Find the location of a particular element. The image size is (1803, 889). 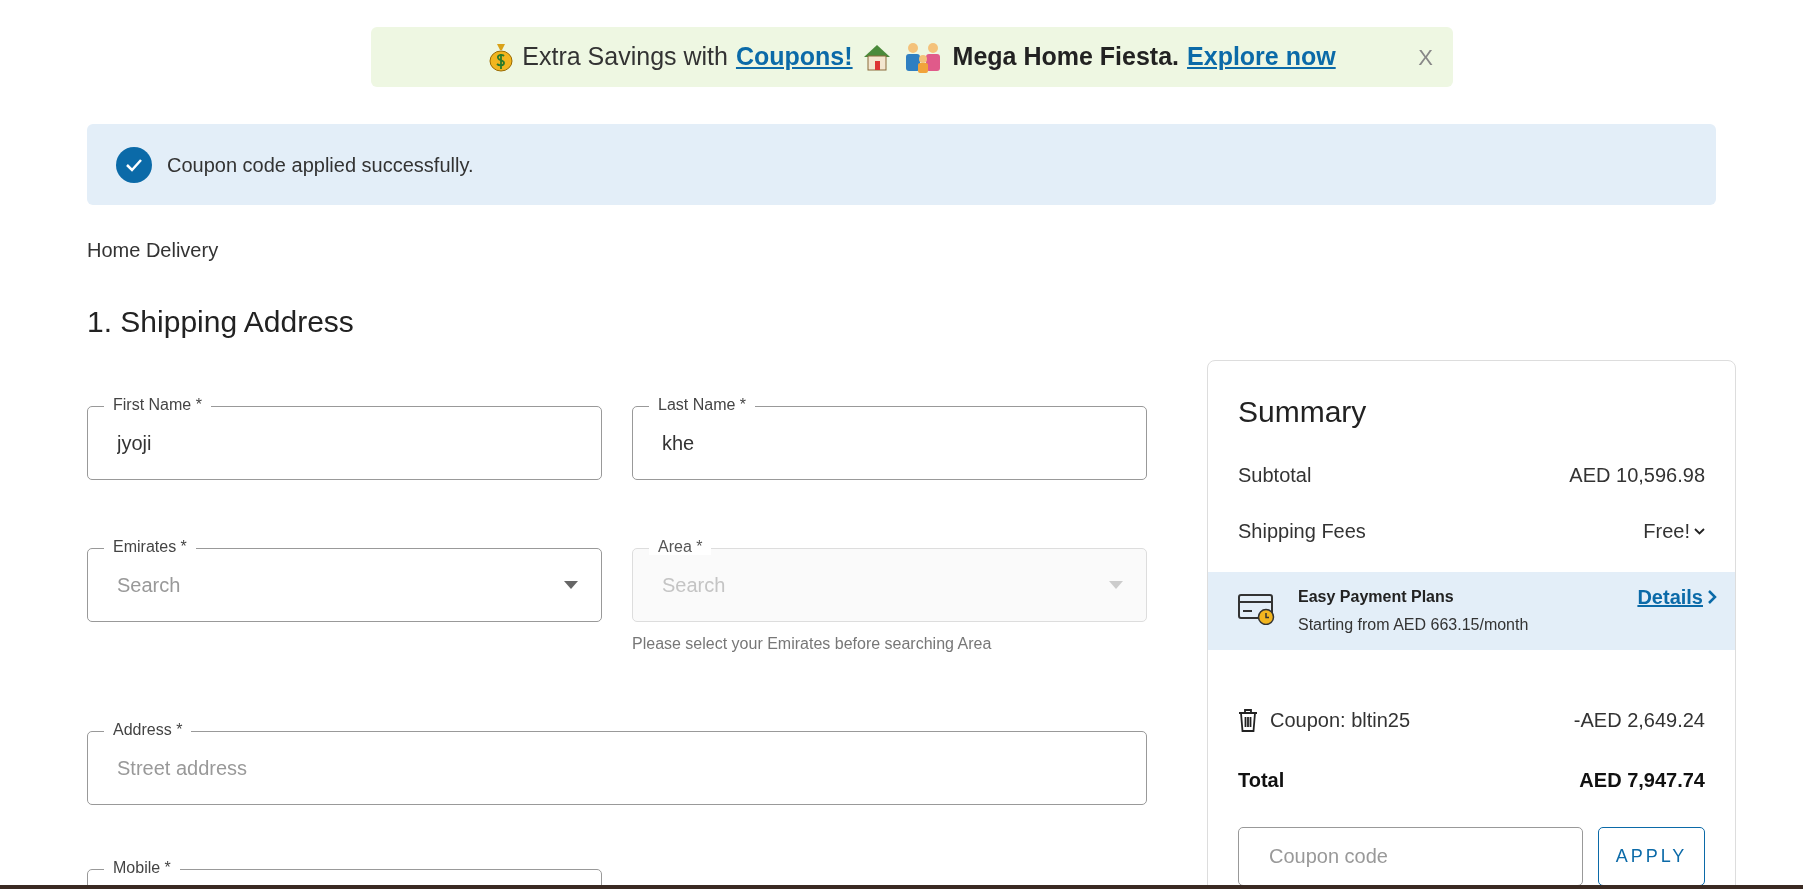

card-clock-icon is located at coordinates (1257, 609).